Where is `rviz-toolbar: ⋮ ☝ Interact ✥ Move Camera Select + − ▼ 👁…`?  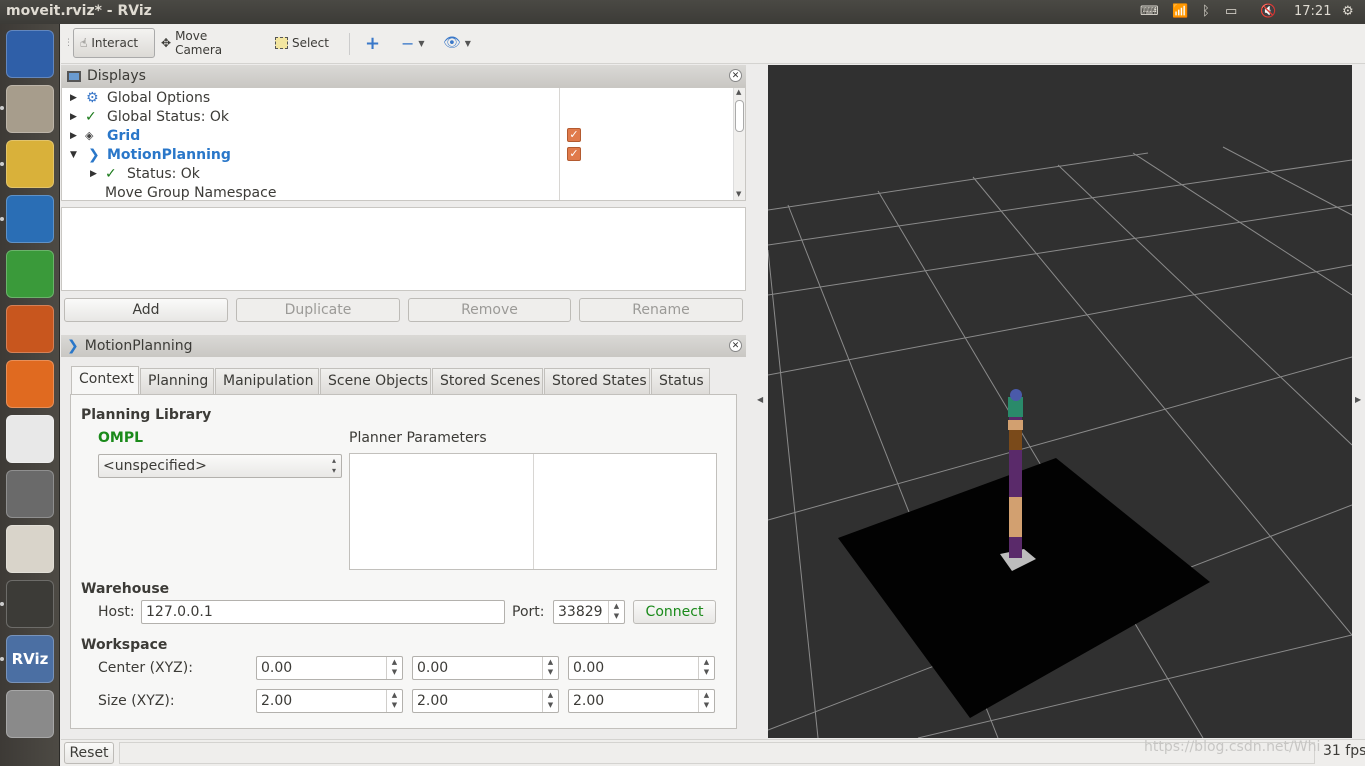
rviz-toolbar: ⋮ ☝ Interact ✥ Move Camera Select + − ▼ 👁… is located at coordinates (713, 44).